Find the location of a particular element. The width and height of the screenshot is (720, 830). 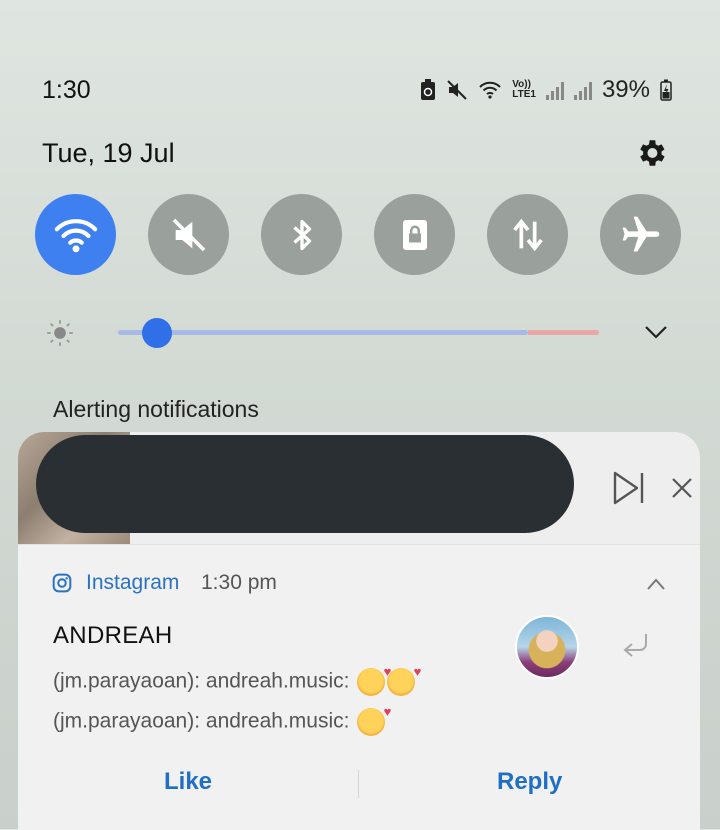

lte-label: LTE1 is located at coordinates (524, 94).